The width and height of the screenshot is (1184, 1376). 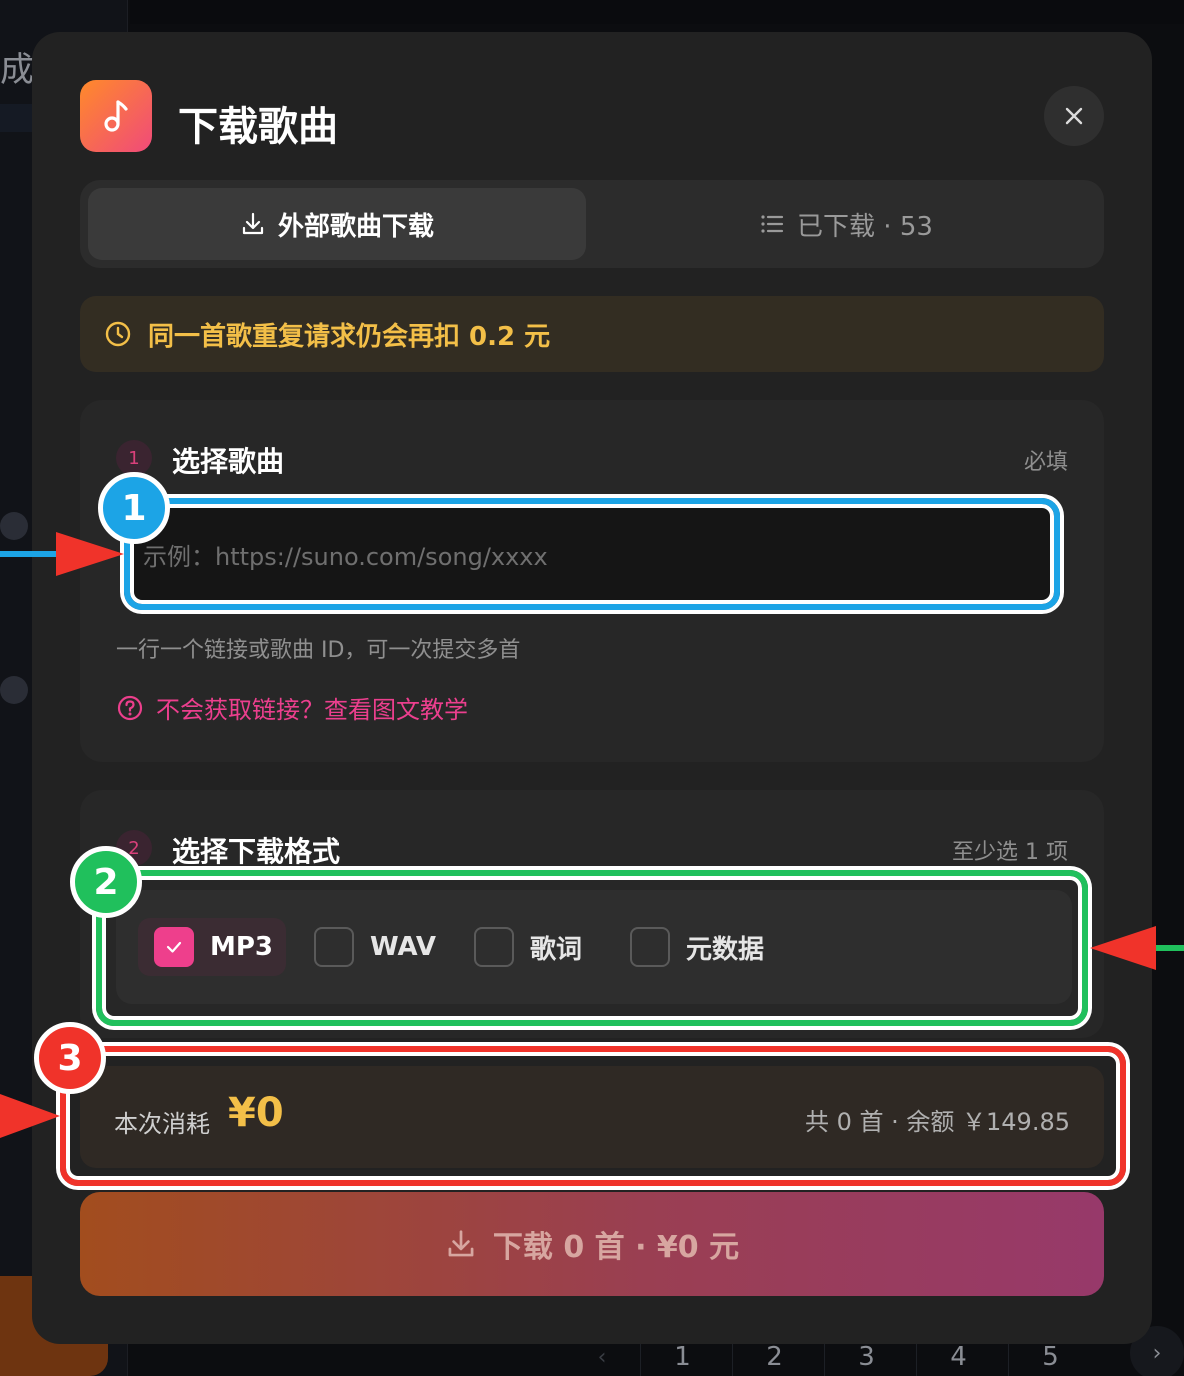 I want to click on required-hint: 必填, so click(x=1045, y=462).